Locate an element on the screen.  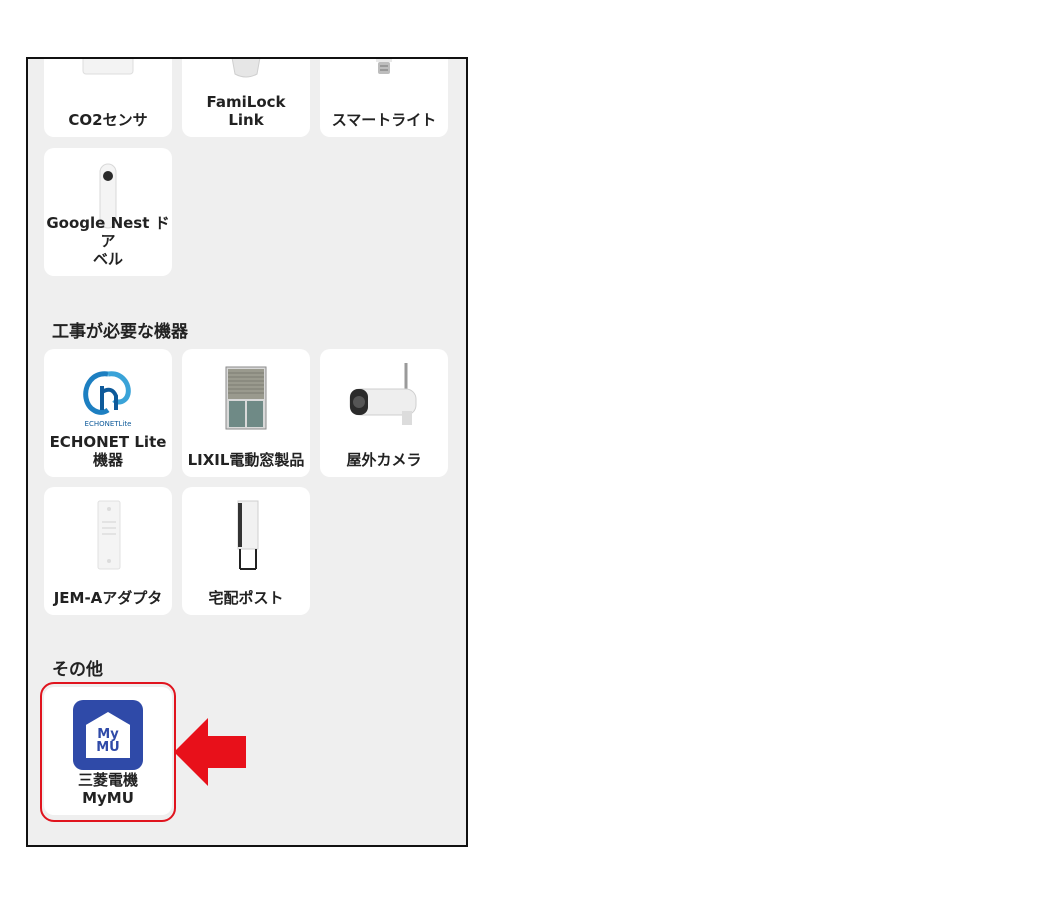
device-card-smart-light: スマートライト is located at coordinates (384, 98).